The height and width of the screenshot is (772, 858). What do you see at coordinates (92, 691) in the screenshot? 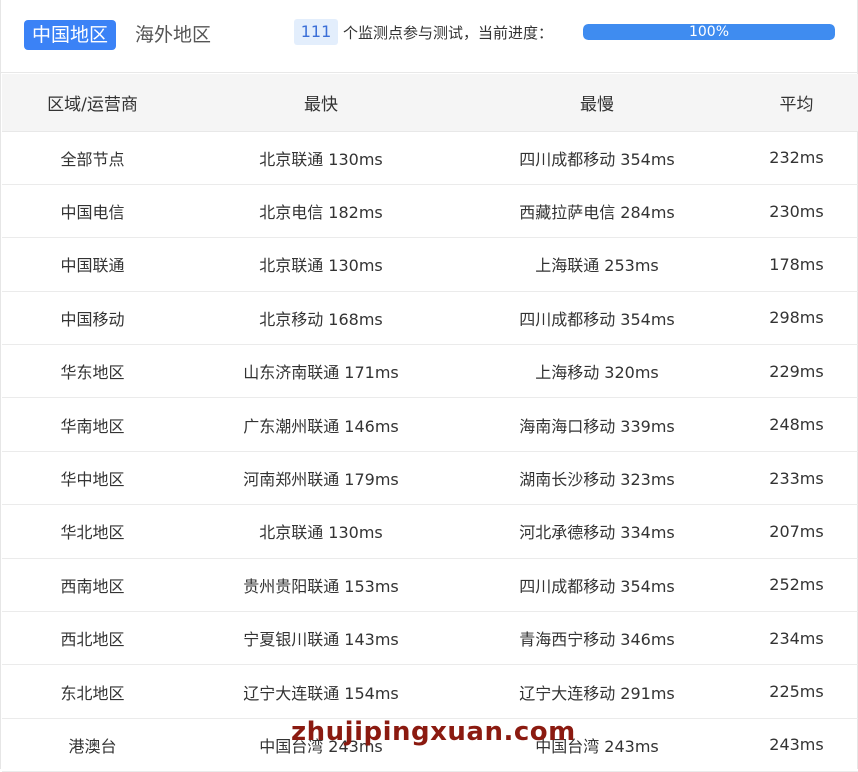
I see `cell-region: 东北地区` at bounding box center [92, 691].